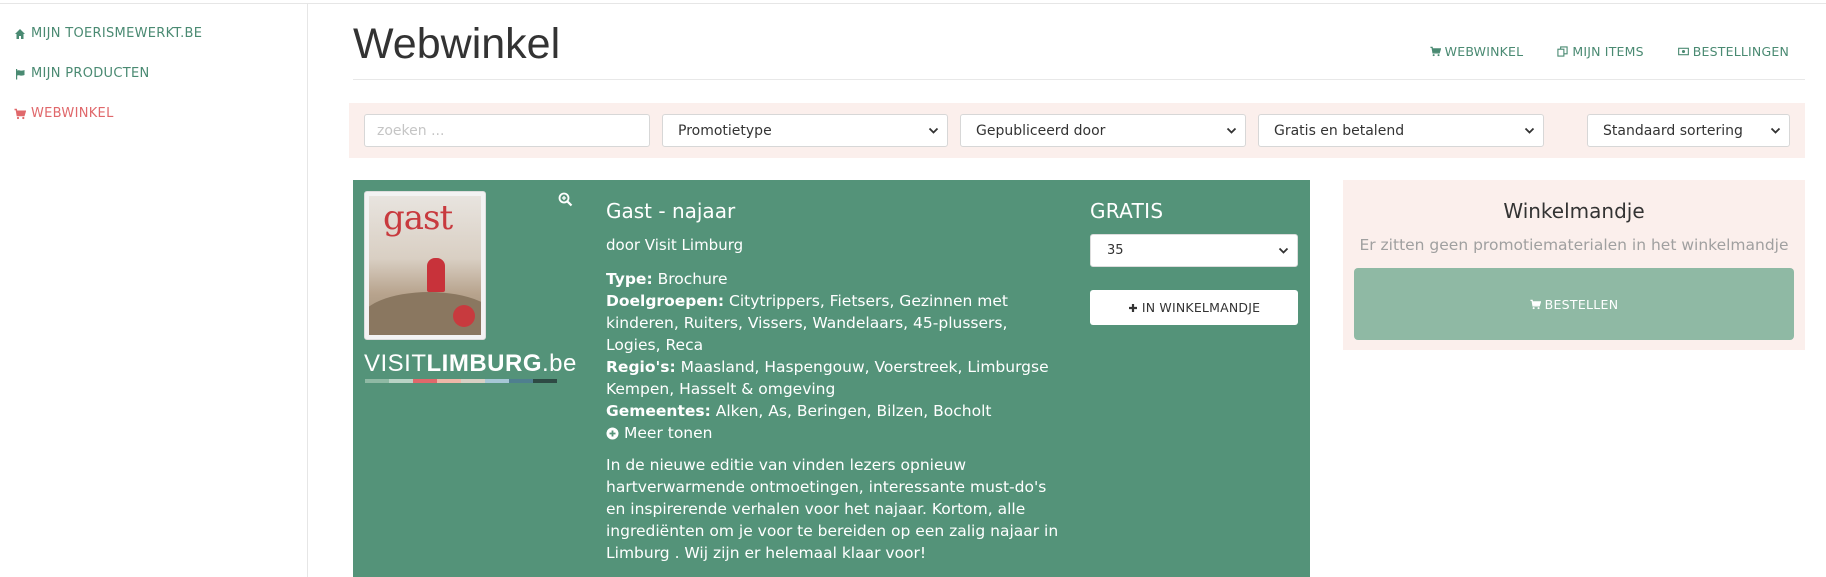 The width and height of the screenshot is (1826, 577). What do you see at coordinates (1484, 51) in the screenshot?
I see `header-link-label: WEBWINKEL` at bounding box center [1484, 51].